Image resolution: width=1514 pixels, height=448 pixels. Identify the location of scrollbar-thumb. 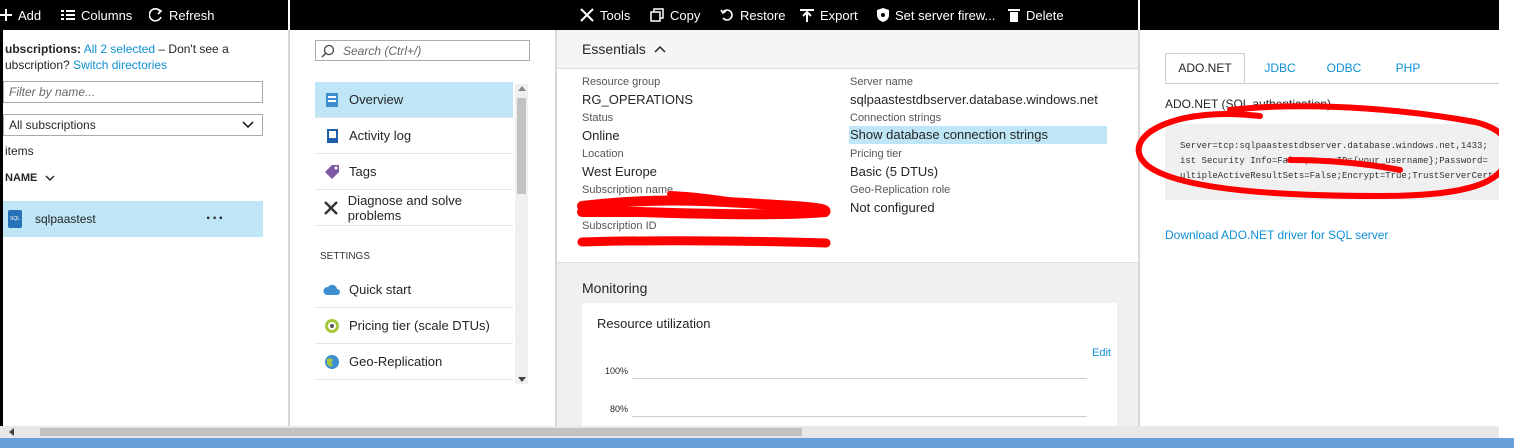
(421, 432).